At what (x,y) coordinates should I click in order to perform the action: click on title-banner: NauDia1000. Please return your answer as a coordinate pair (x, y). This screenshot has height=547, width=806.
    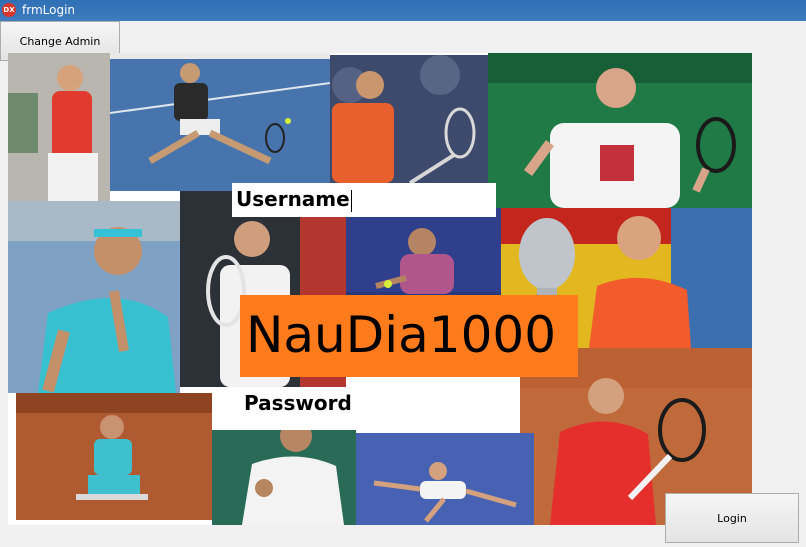
    Looking at the image, I should click on (409, 336).